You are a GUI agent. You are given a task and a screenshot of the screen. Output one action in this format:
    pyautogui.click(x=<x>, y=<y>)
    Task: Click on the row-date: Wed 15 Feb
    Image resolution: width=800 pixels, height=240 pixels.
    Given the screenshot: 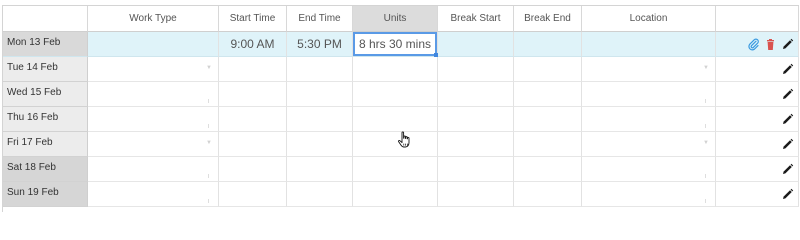 What is the action you would take?
    pyautogui.click(x=45, y=94)
    